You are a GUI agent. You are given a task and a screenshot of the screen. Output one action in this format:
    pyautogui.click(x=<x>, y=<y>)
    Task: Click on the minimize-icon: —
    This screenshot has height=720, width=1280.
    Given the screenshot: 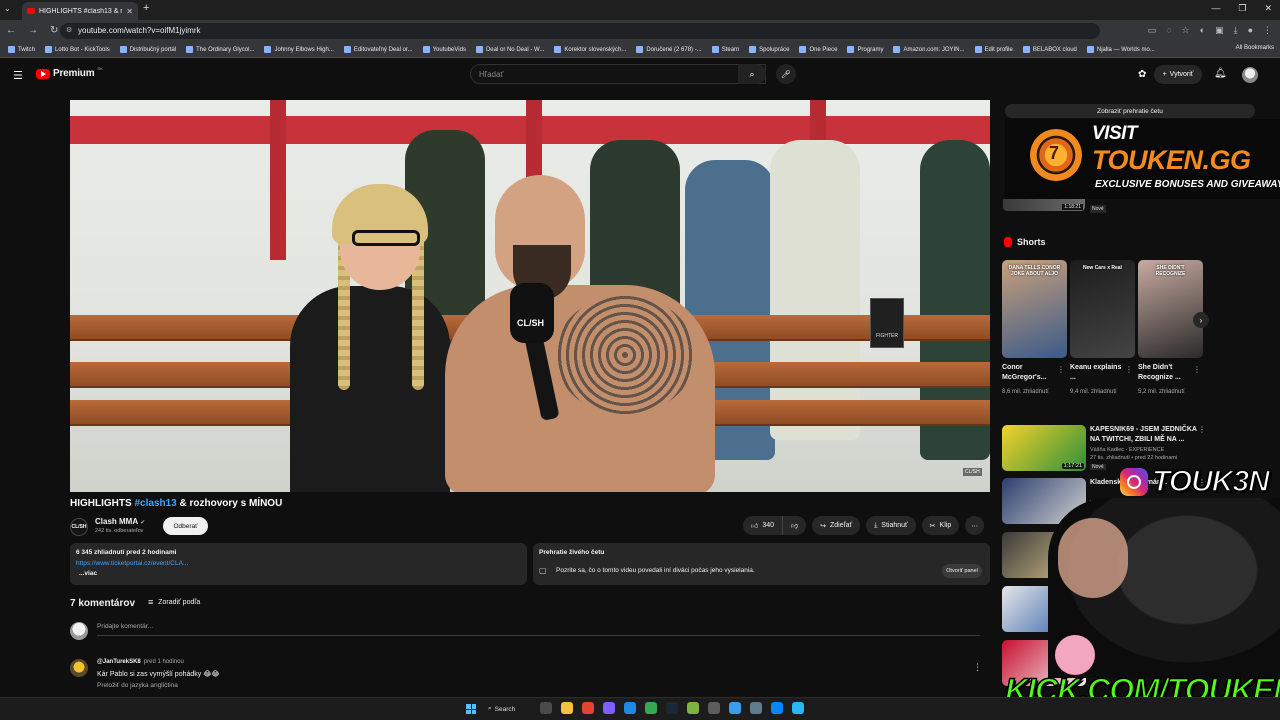 What is the action you would take?
    pyautogui.click(x=1215, y=8)
    